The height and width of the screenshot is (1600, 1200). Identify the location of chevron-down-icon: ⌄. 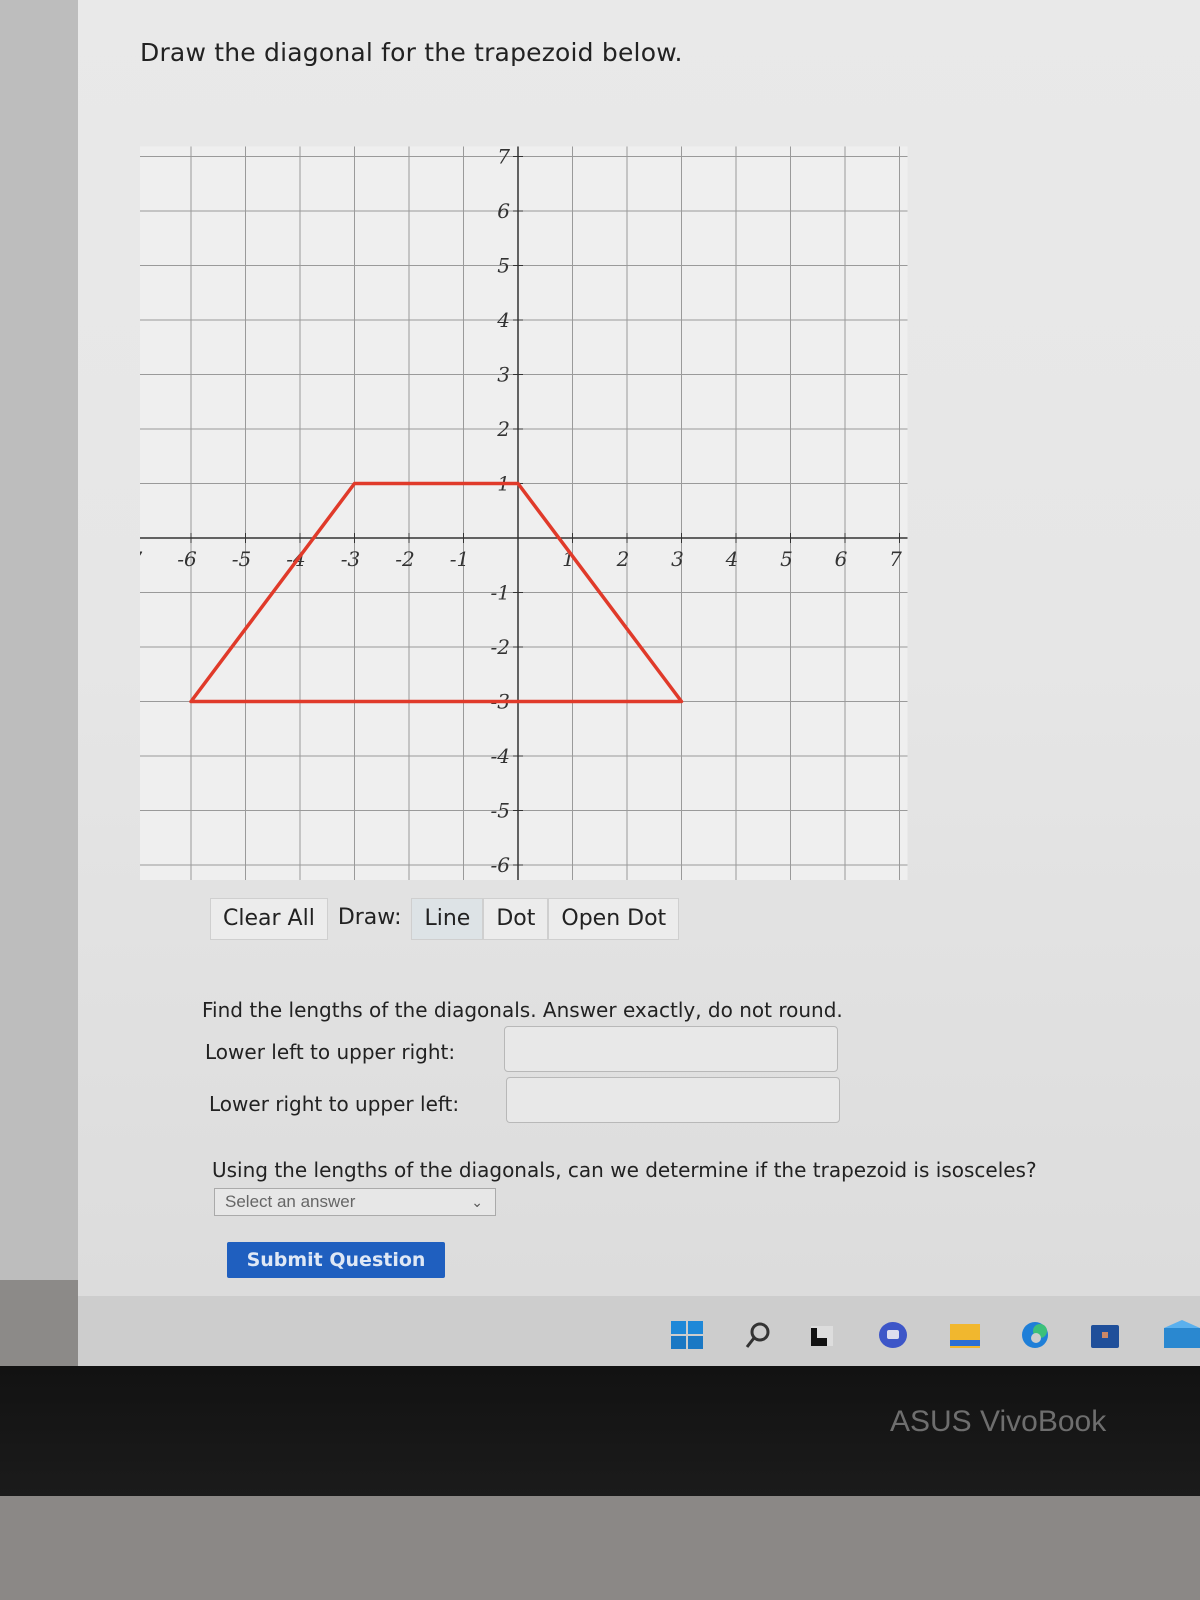
(477, 1202).